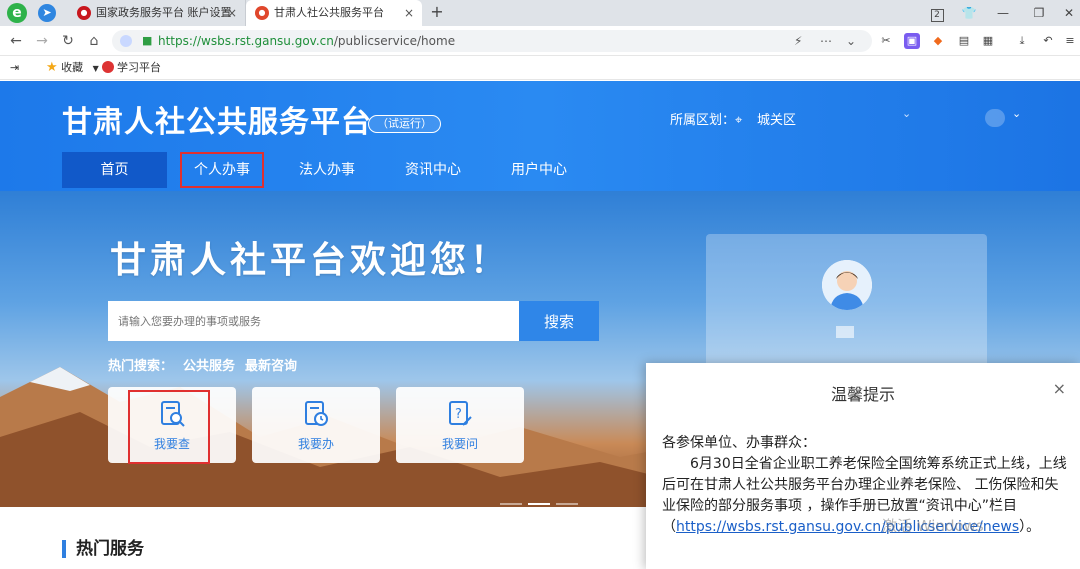 This screenshot has height=569, width=1080. What do you see at coordinates (938, 41) in the screenshot?
I see `gamepad-icon: ◆` at bounding box center [938, 41].